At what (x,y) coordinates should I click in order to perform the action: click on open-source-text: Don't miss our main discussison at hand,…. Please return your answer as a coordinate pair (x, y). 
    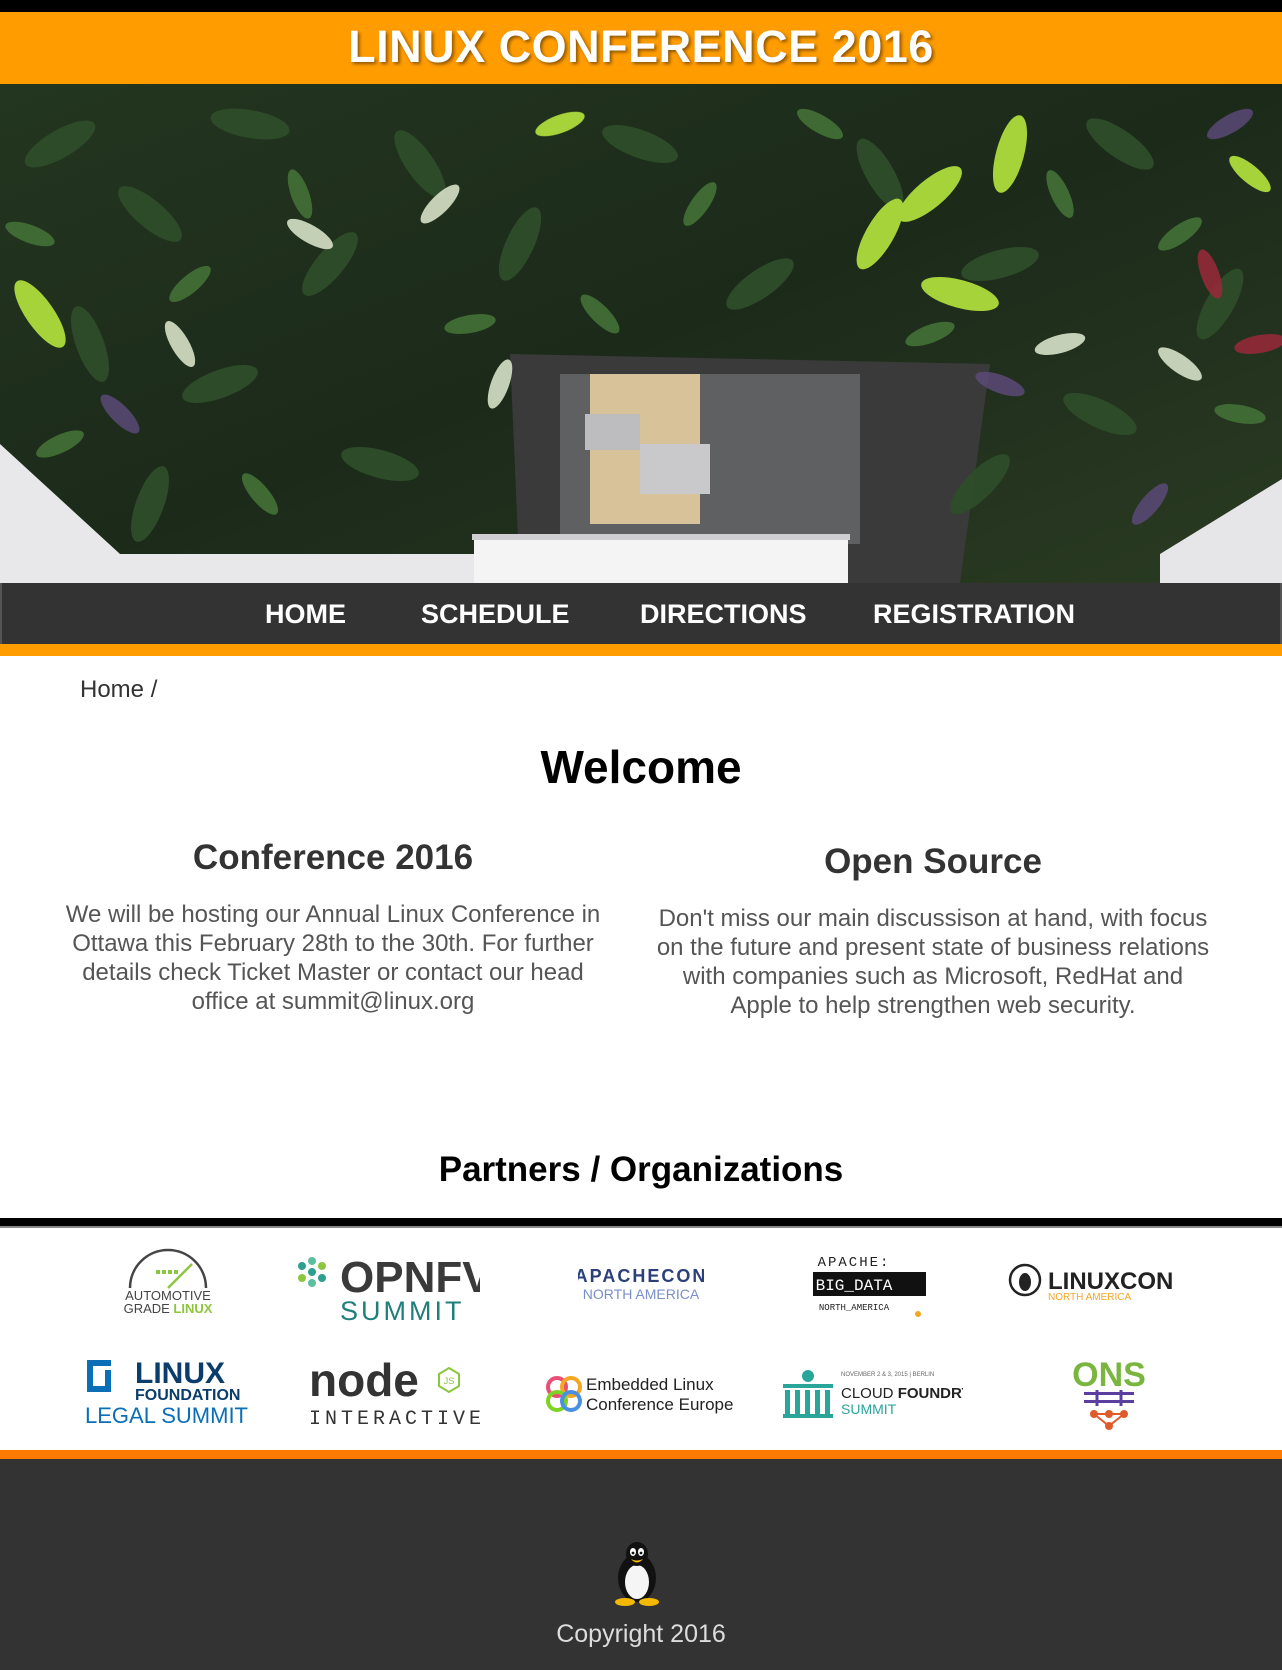
    Looking at the image, I should click on (933, 962).